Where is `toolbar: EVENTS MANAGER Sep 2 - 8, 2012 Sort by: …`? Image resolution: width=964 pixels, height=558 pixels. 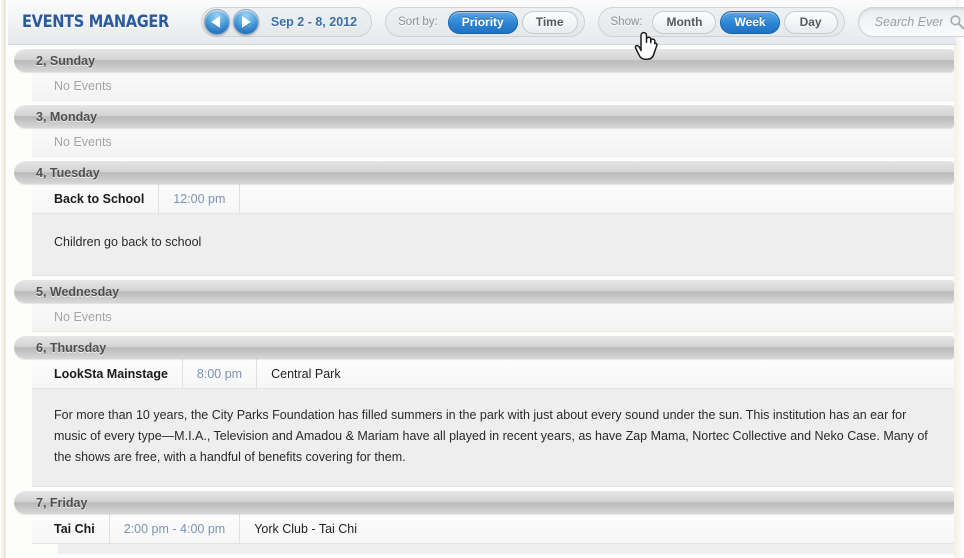 toolbar: EVENTS MANAGER Sep 2 - 8, 2012 Sort by: … is located at coordinates (486, 22).